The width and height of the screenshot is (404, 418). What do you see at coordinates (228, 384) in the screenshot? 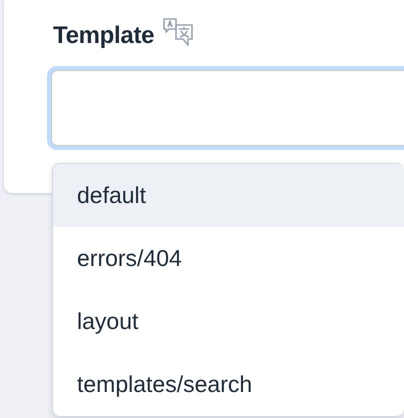
I see `dropdown-option: templates/search` at bounding box center [228, 384].